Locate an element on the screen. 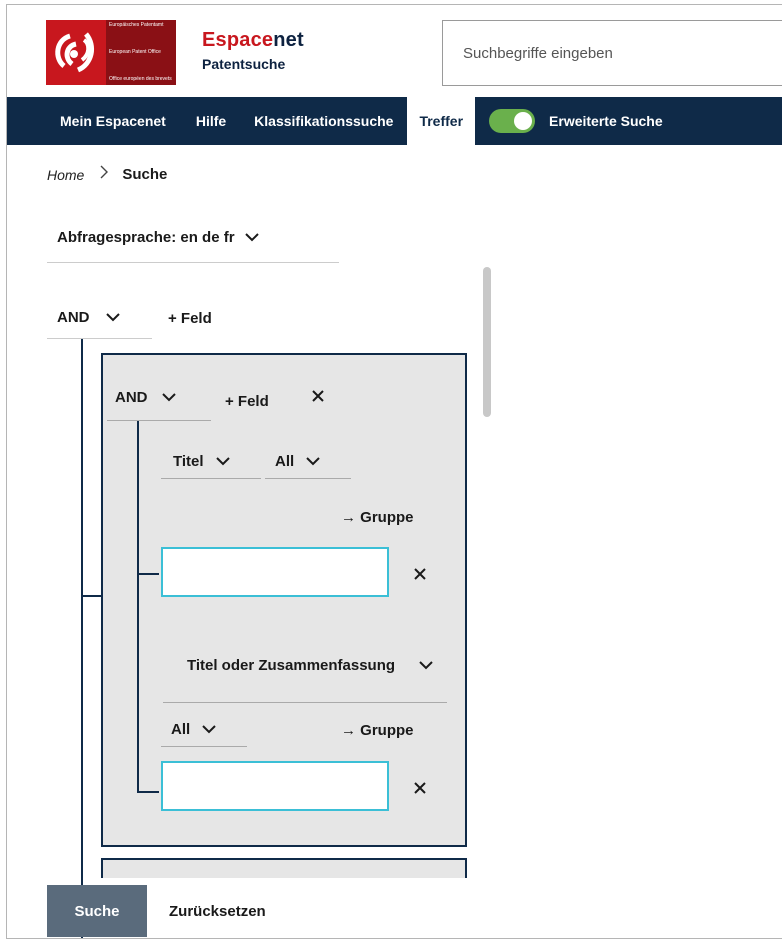 The height and width of the screenshot is (939, 782). root-operator-select: AND is located at coordinates (99, 318).